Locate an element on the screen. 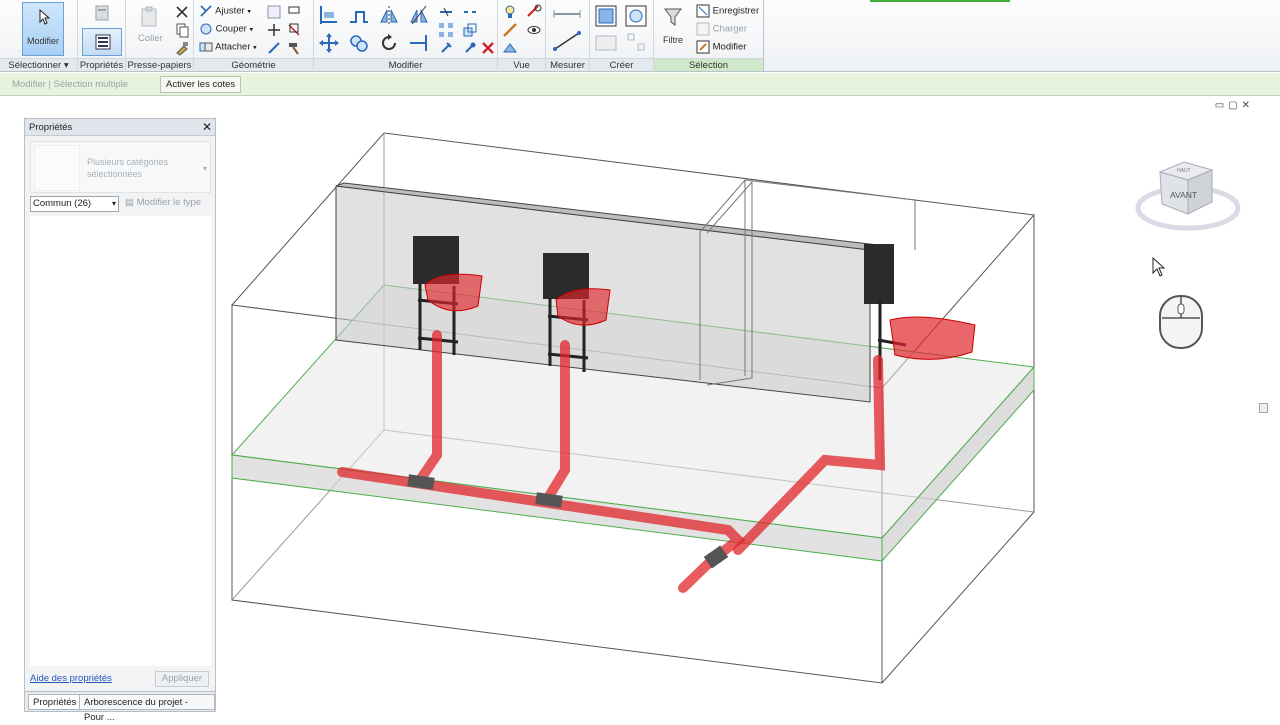 This screenshot has width=1280, height=725. edit-type-label: Modifier le type is located at coordinates (169, 202).